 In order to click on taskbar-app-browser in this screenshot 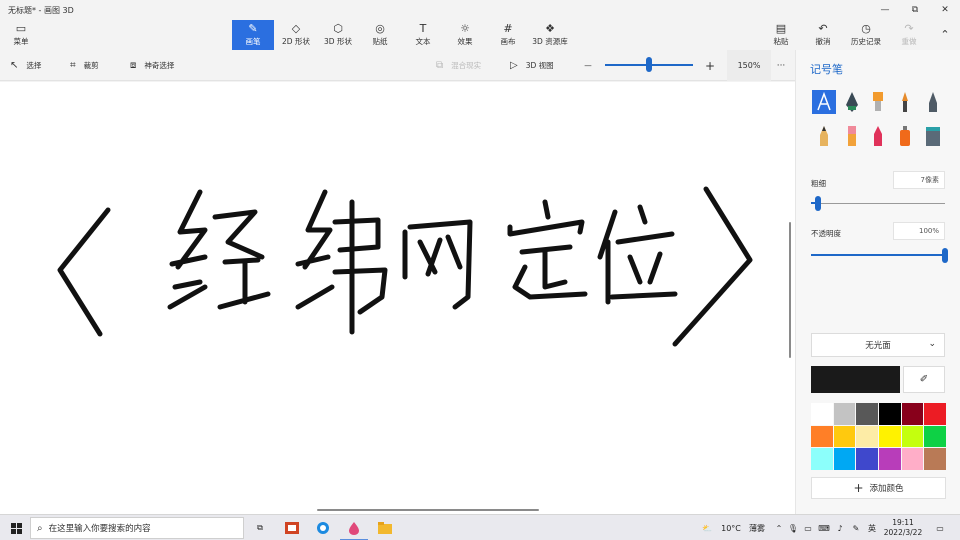, I will do `click(323, 527)`.